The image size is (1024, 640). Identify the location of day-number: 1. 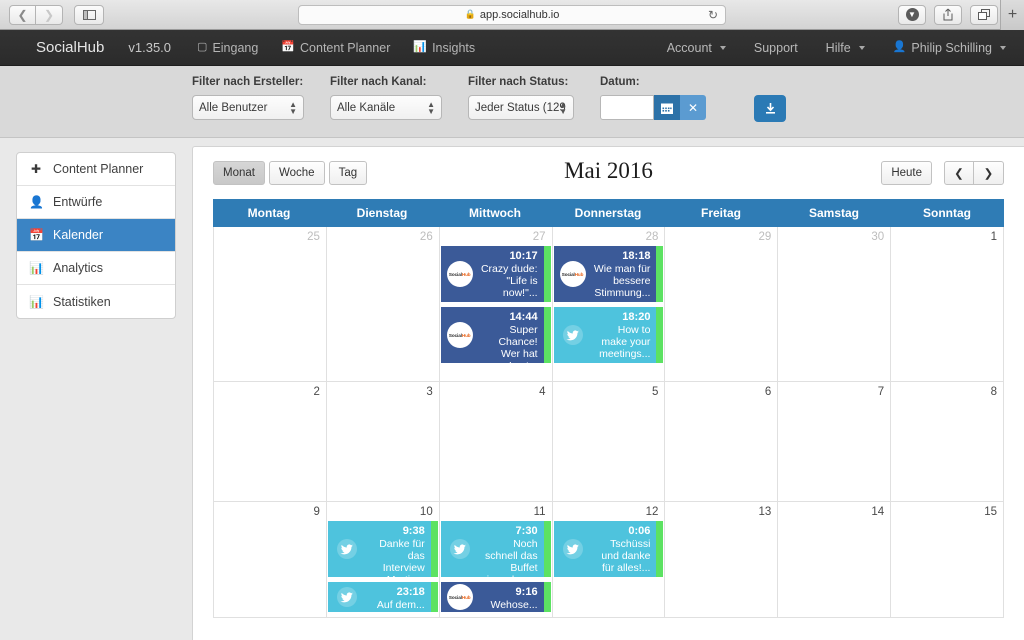
(994, 237).